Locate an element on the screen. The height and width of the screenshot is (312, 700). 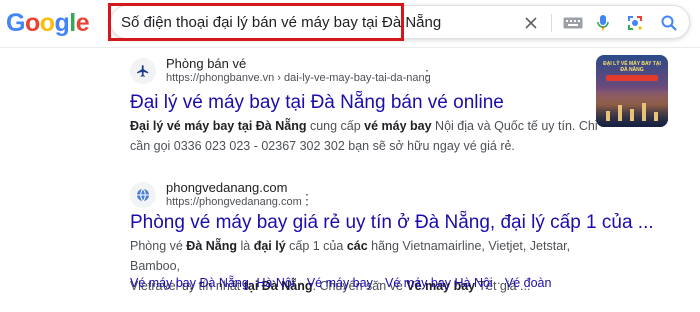
airplane-icon is located at coordinates (143, 71).